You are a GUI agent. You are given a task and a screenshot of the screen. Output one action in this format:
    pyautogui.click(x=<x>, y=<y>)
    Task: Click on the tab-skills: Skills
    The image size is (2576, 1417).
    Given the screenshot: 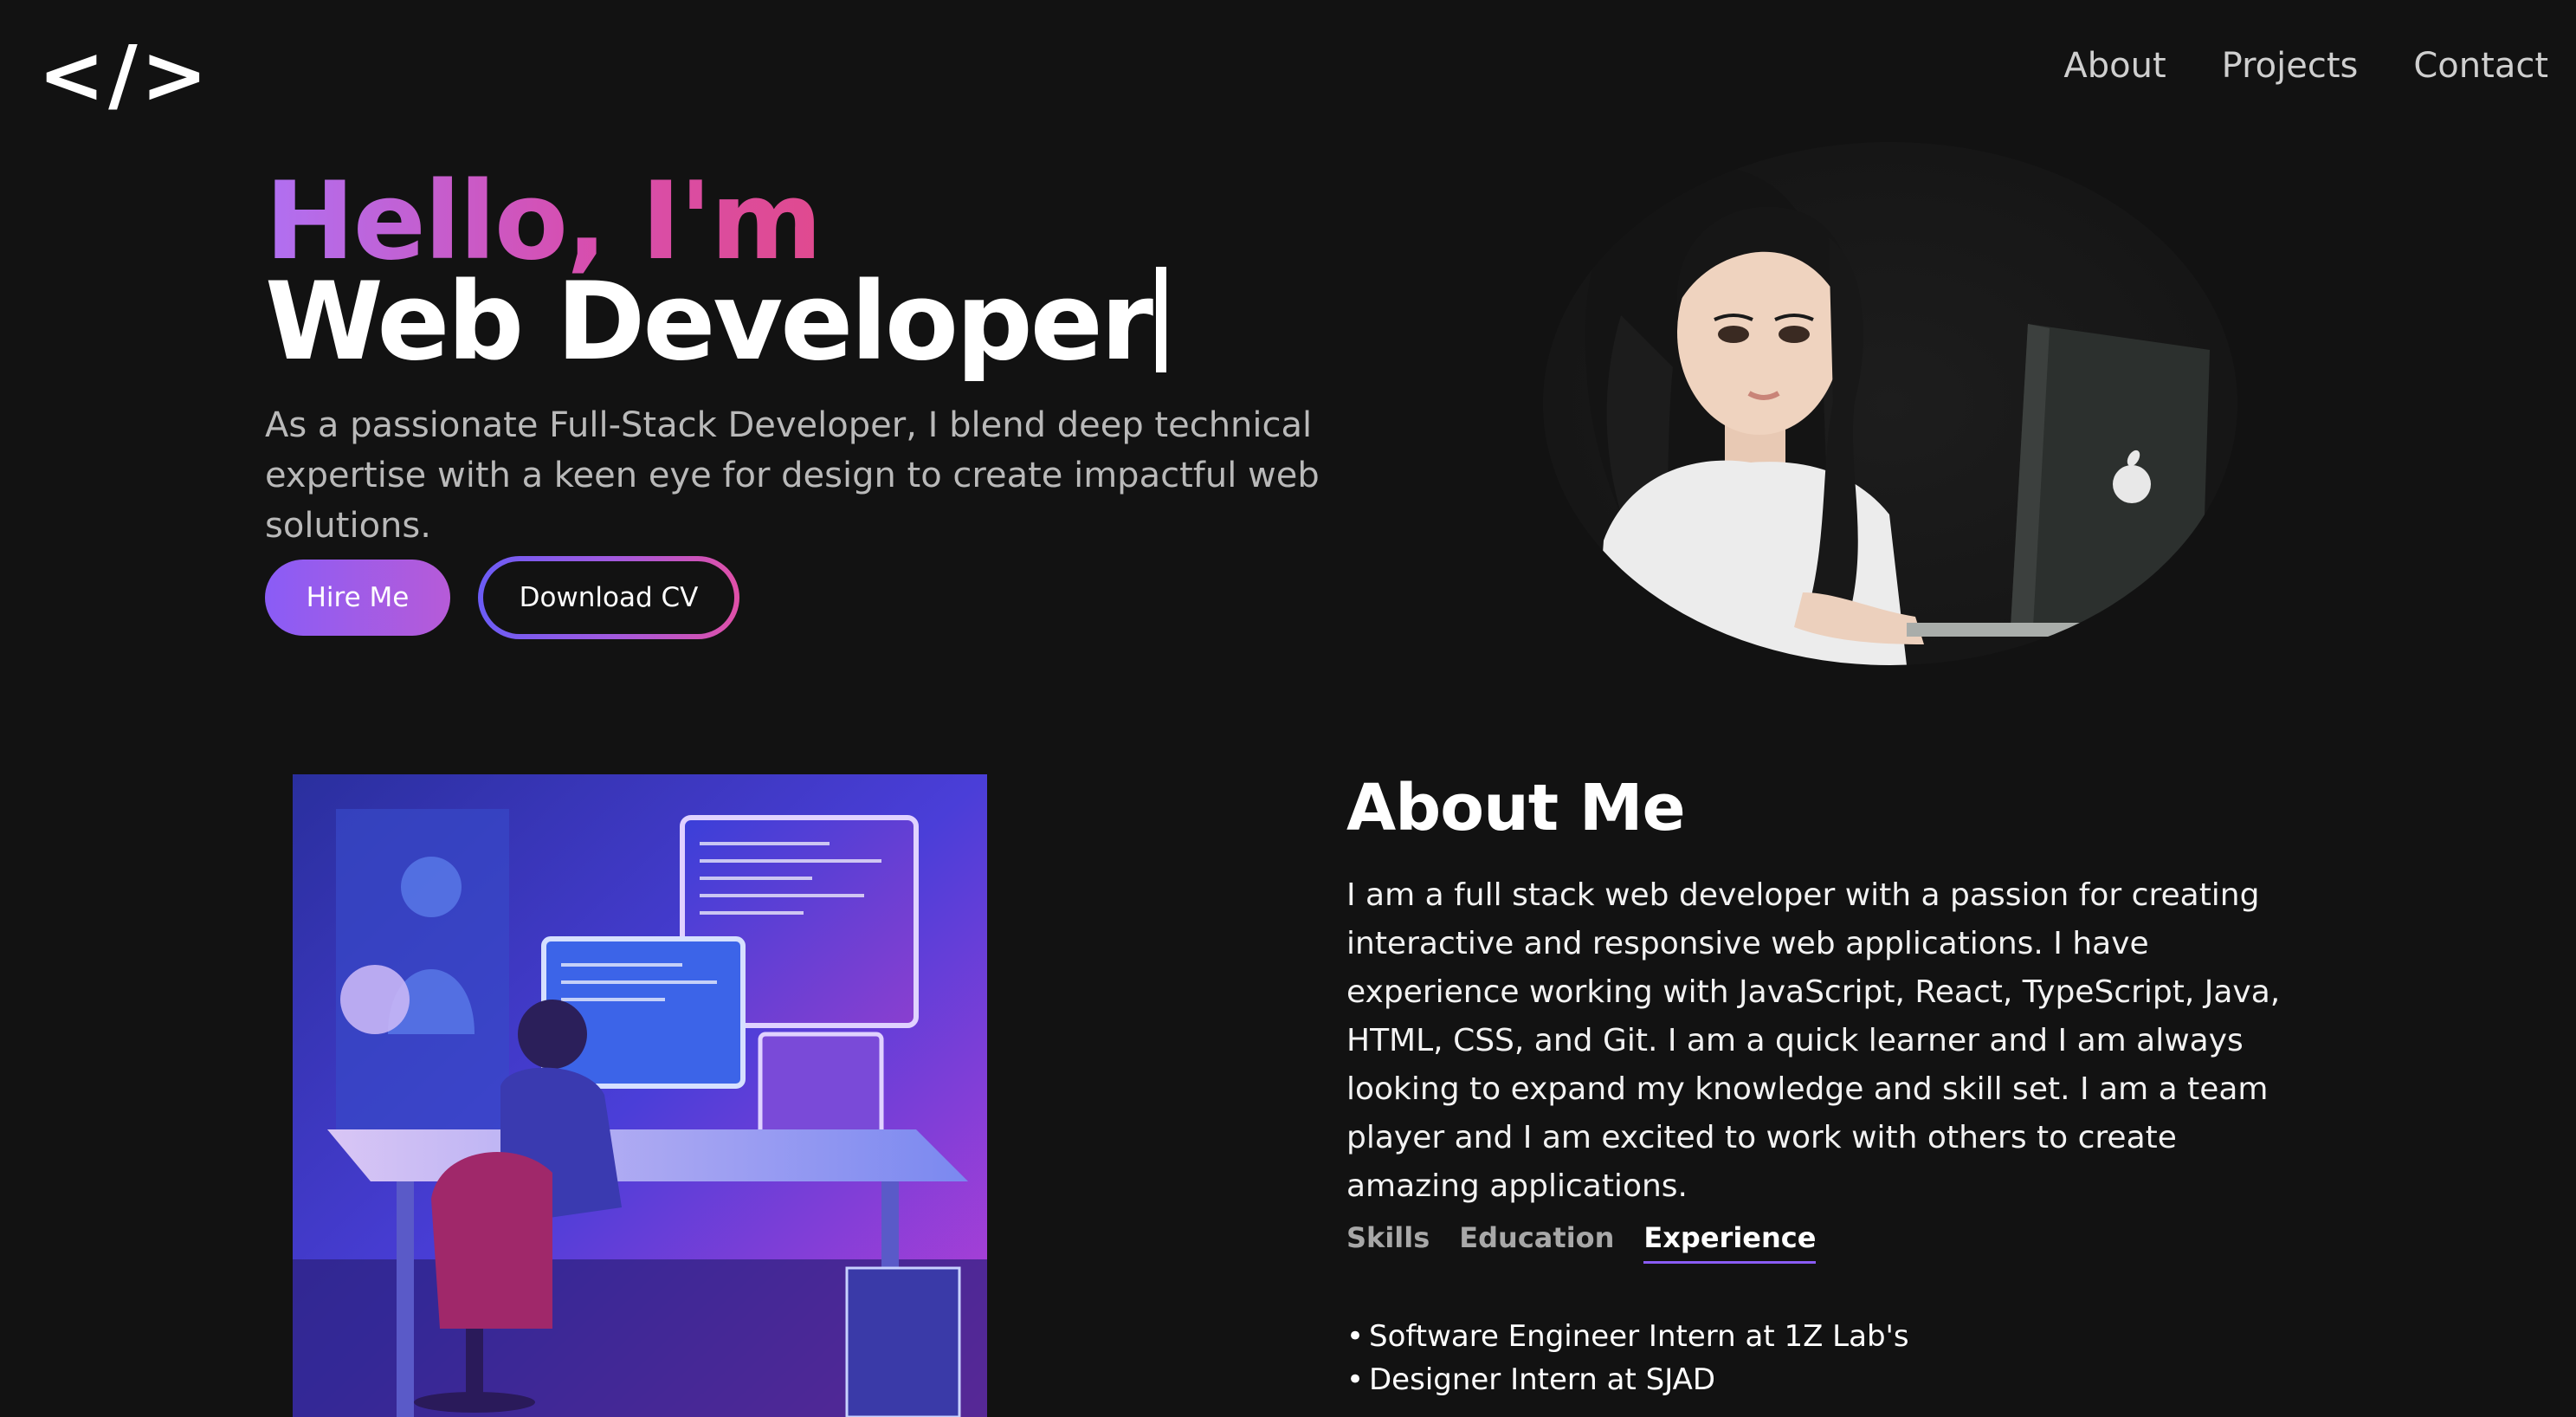 What is the action you would take?
    pyautogui.click(x=1388, y=1240)
    